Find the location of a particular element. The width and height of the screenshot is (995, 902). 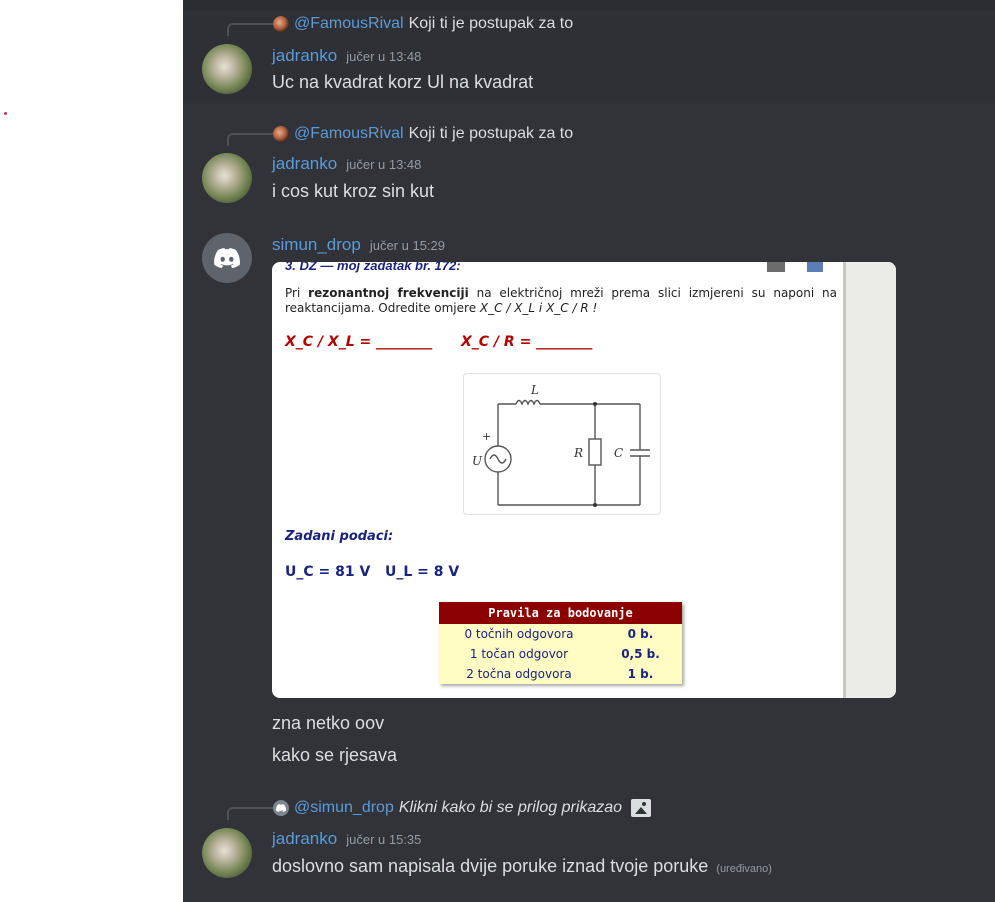

score-value: 1 b. is located at coordinates (640, 674).